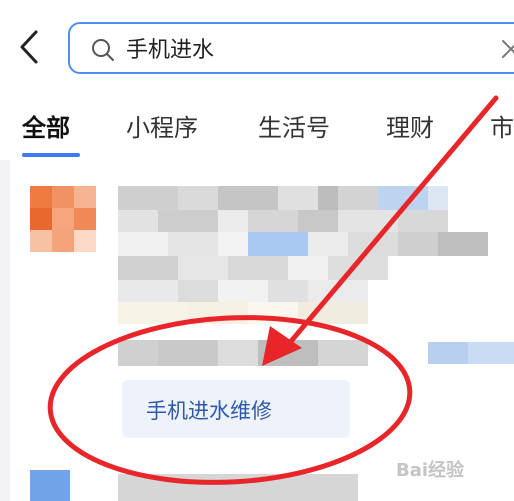 The image size is (514, 501). I want to click on watermark: Bai经验, so click(451, 469).